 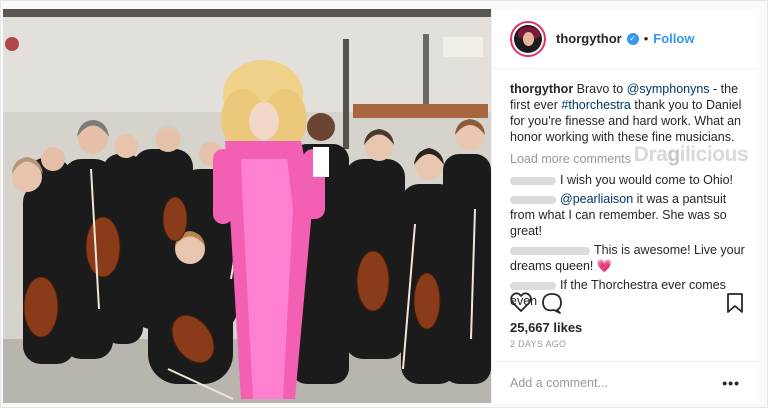 I want to click on comment-item: I wish you would come to Ohio!, so click(x=630, y=180).